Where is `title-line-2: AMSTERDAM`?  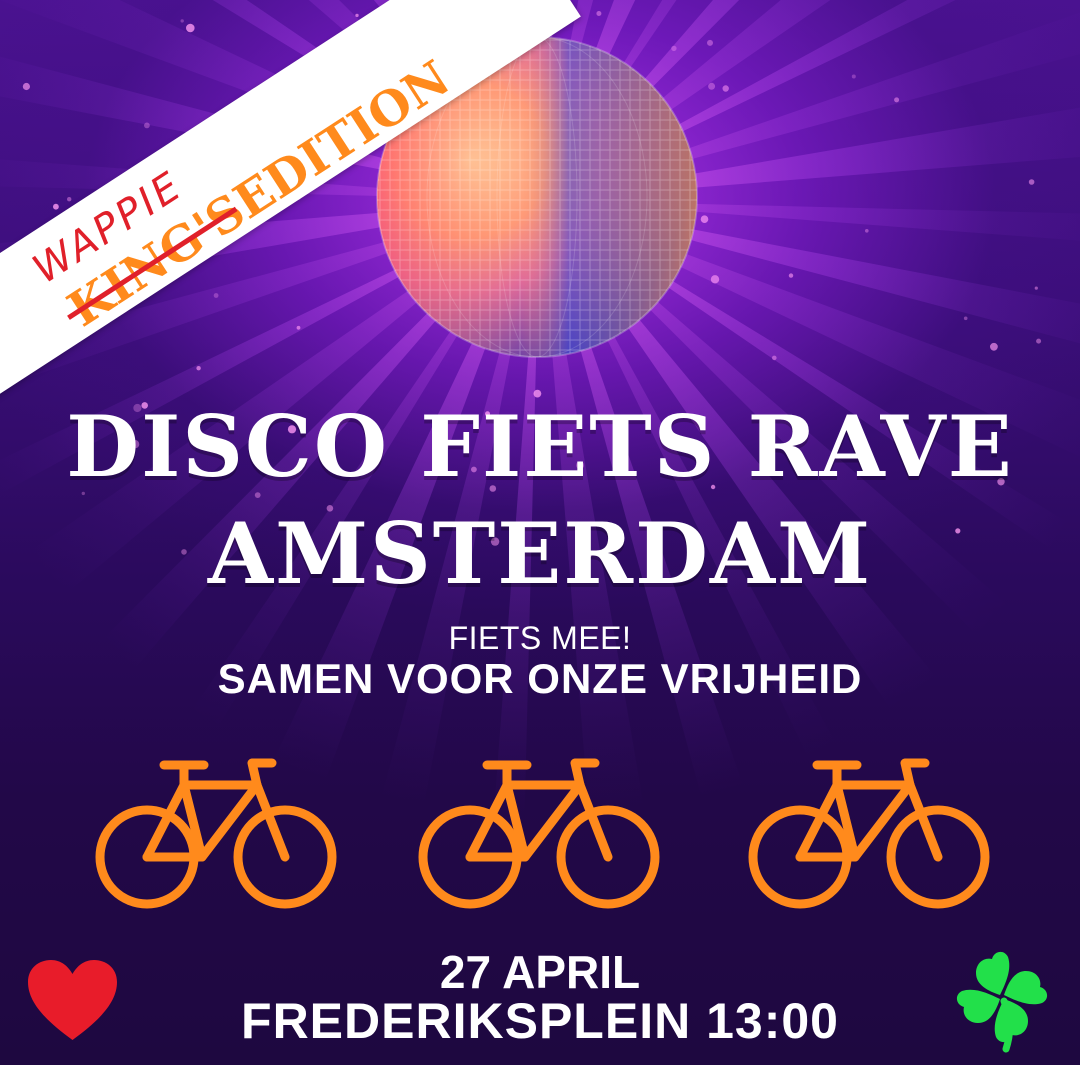
title-line-2: AMSTERDAM is located at coordinates (540, 553).